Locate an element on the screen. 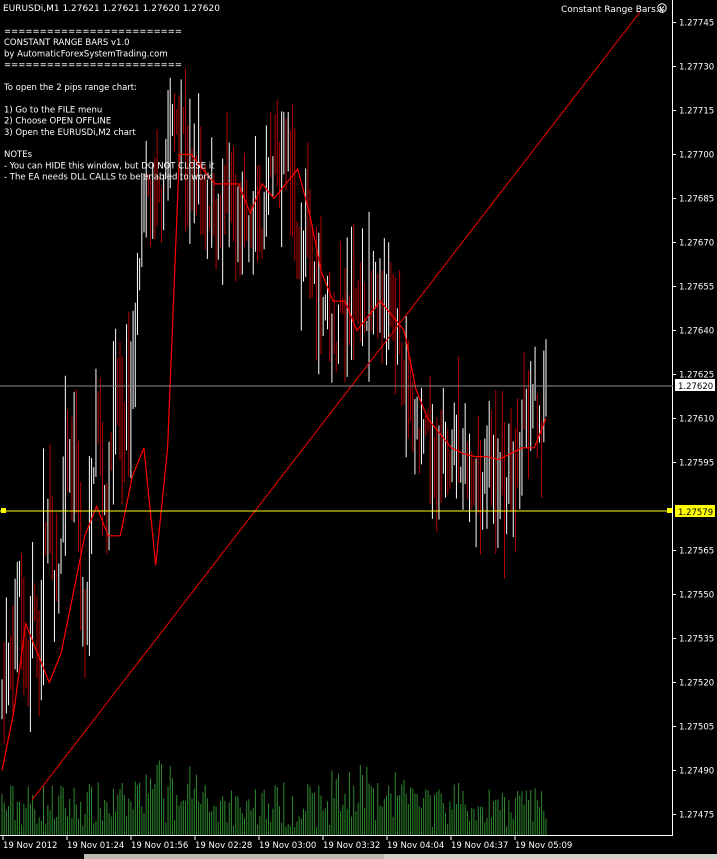  time-tick-label: 19 Nov 04:37 is located at coordinates (479, 846).